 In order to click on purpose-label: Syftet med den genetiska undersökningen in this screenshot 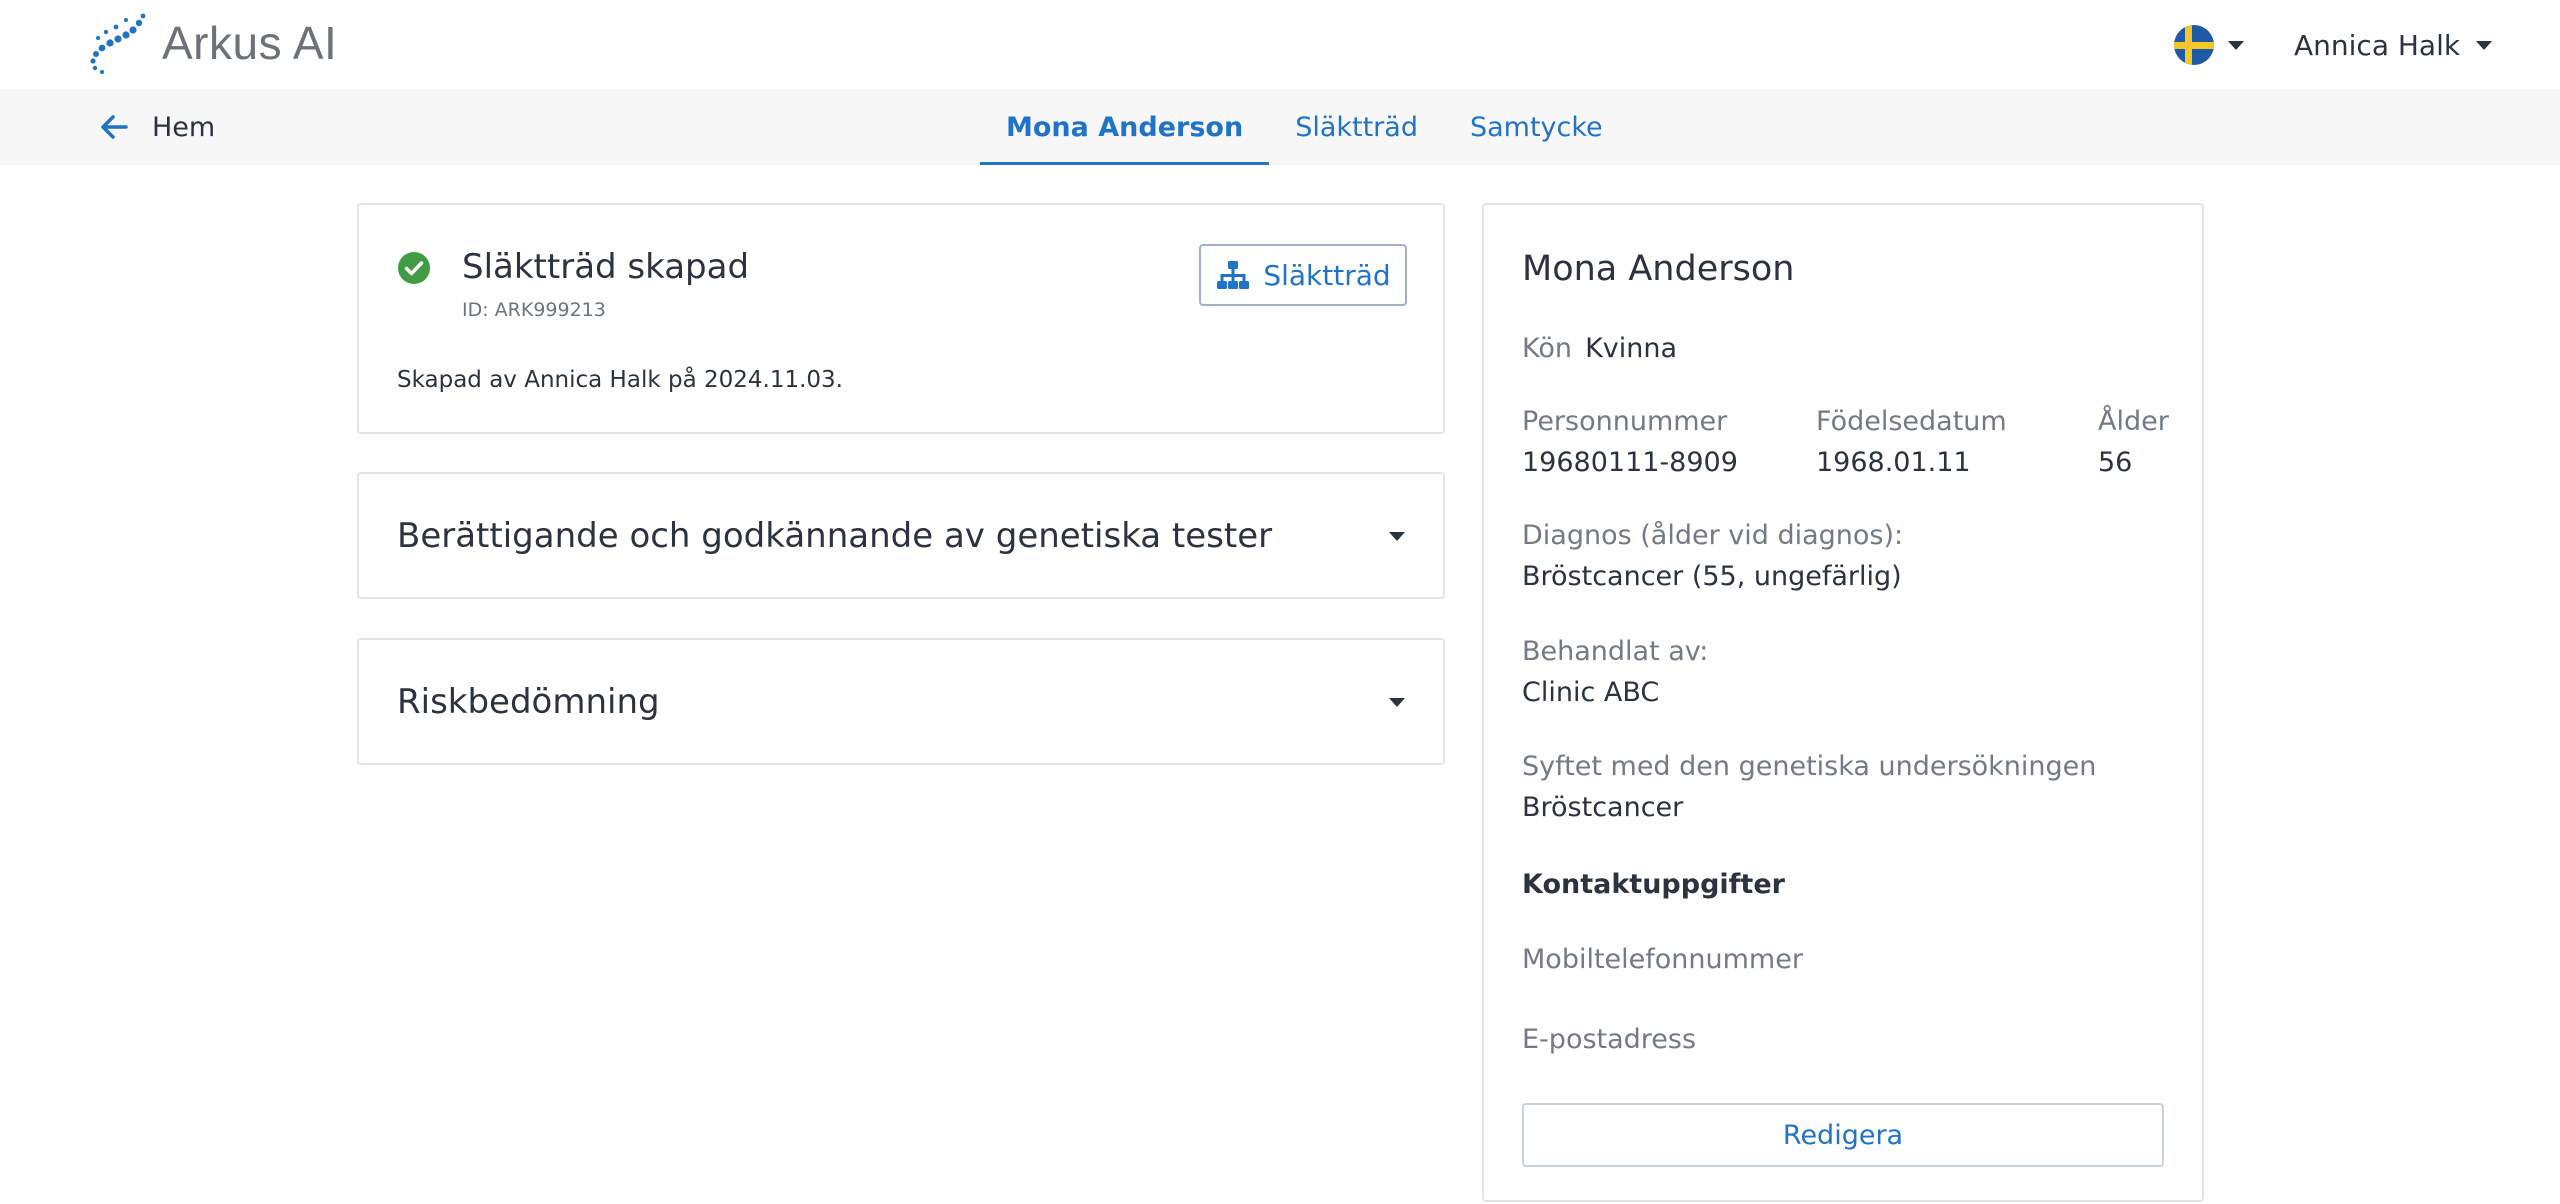, I will do `click(1809, 766)`.